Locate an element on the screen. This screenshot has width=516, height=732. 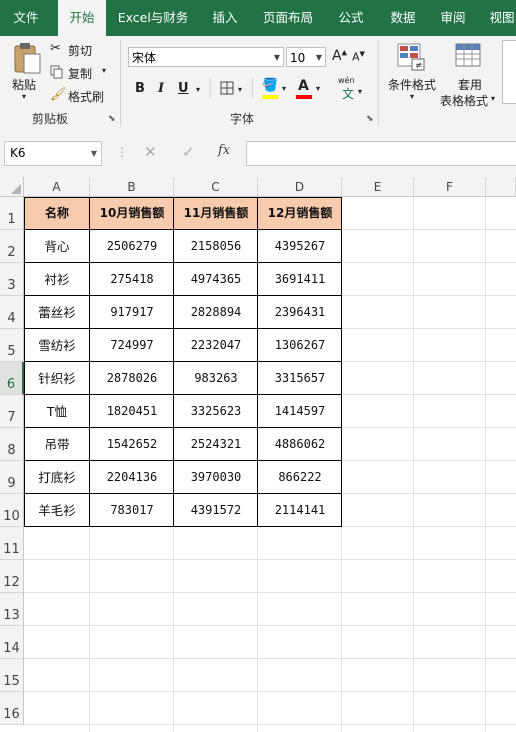
row-header-3: 3 is located at coordinates (12, 279).